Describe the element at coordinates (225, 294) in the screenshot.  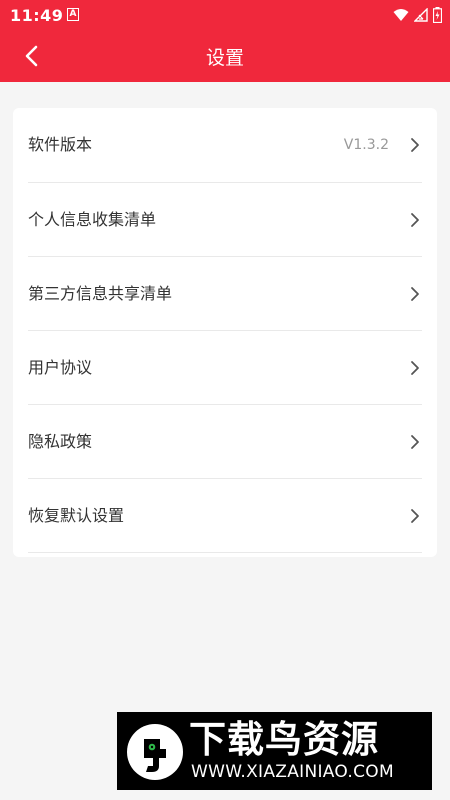
I see `settings-item-third-party-sharing-list: 第三方信息共享清单` at that location.